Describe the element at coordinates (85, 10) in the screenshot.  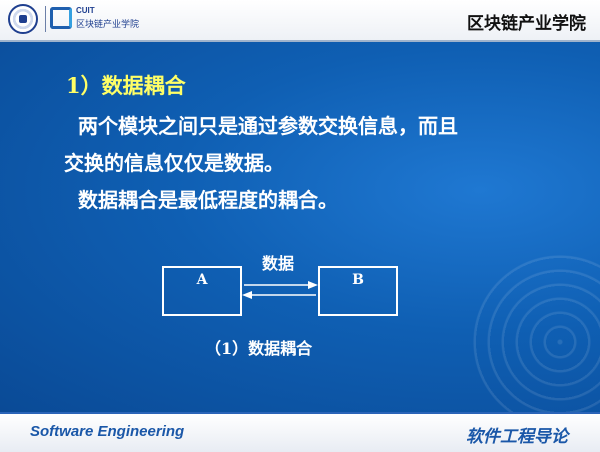
I see `logo-abbr: CUIT` at that location.